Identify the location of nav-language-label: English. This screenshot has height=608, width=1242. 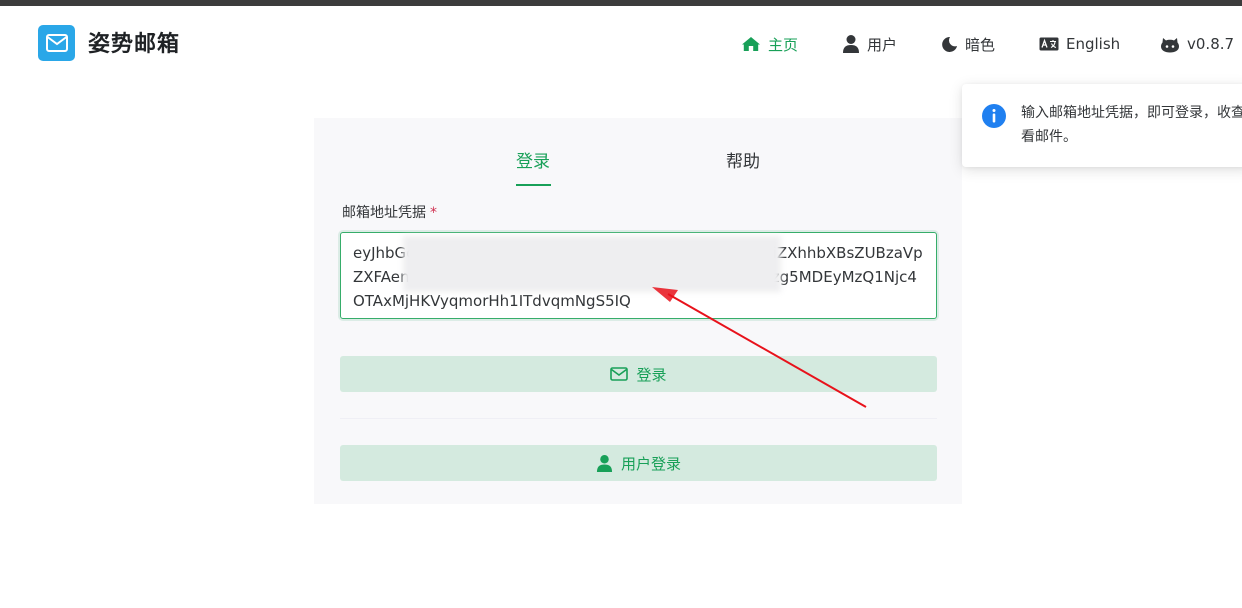
(1093, 44).